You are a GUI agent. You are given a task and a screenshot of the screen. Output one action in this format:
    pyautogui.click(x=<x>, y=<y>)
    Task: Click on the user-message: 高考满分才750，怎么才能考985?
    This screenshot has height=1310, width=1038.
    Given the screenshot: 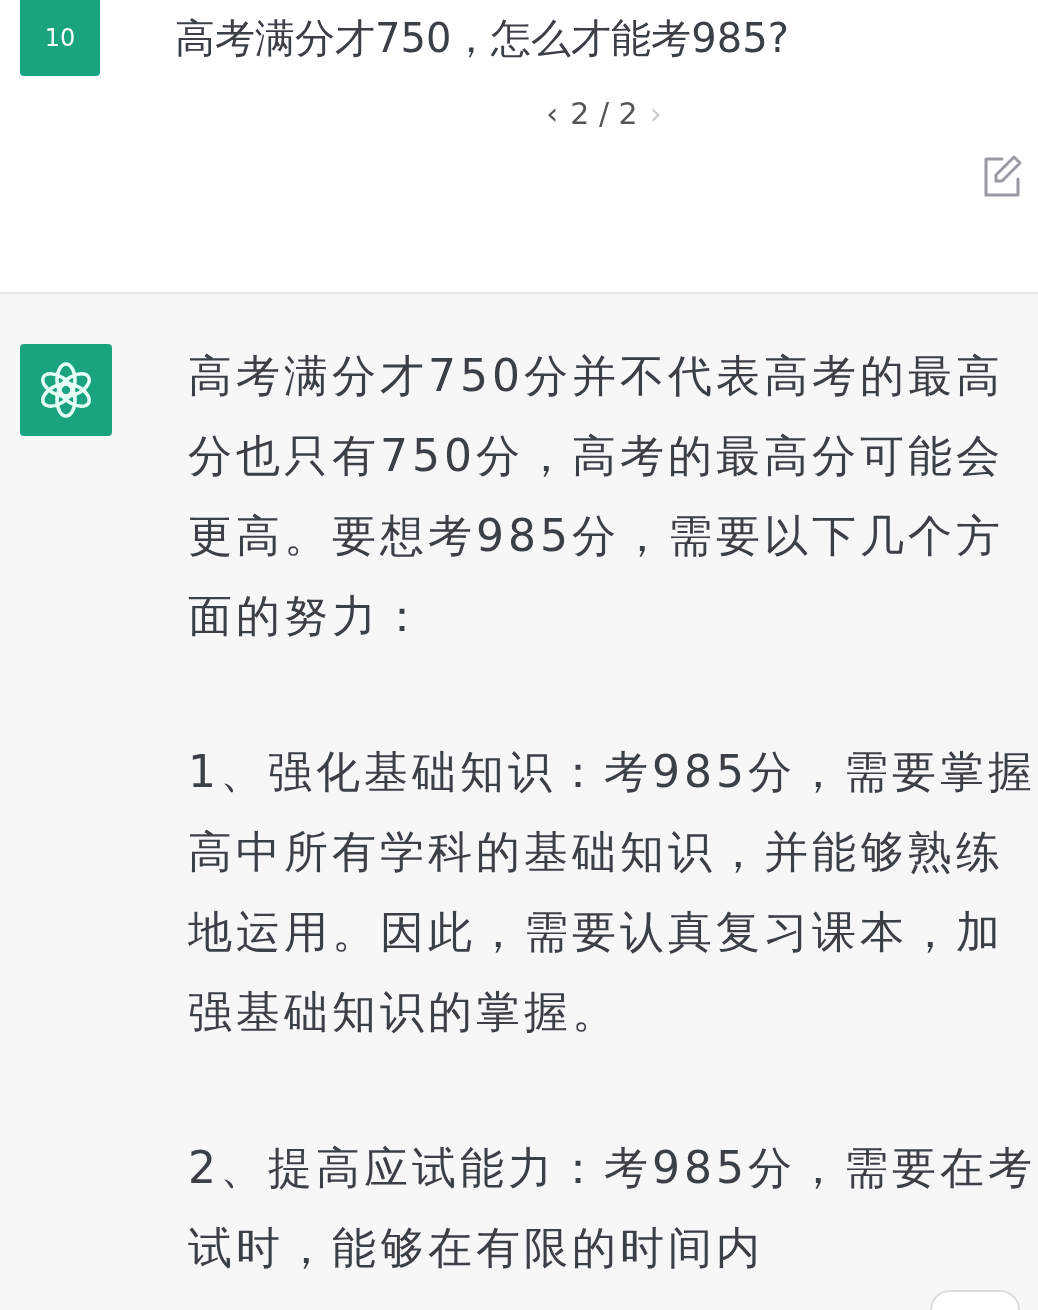 What is the action you would take?
    pyautogui.click(x=482, y=38)
    